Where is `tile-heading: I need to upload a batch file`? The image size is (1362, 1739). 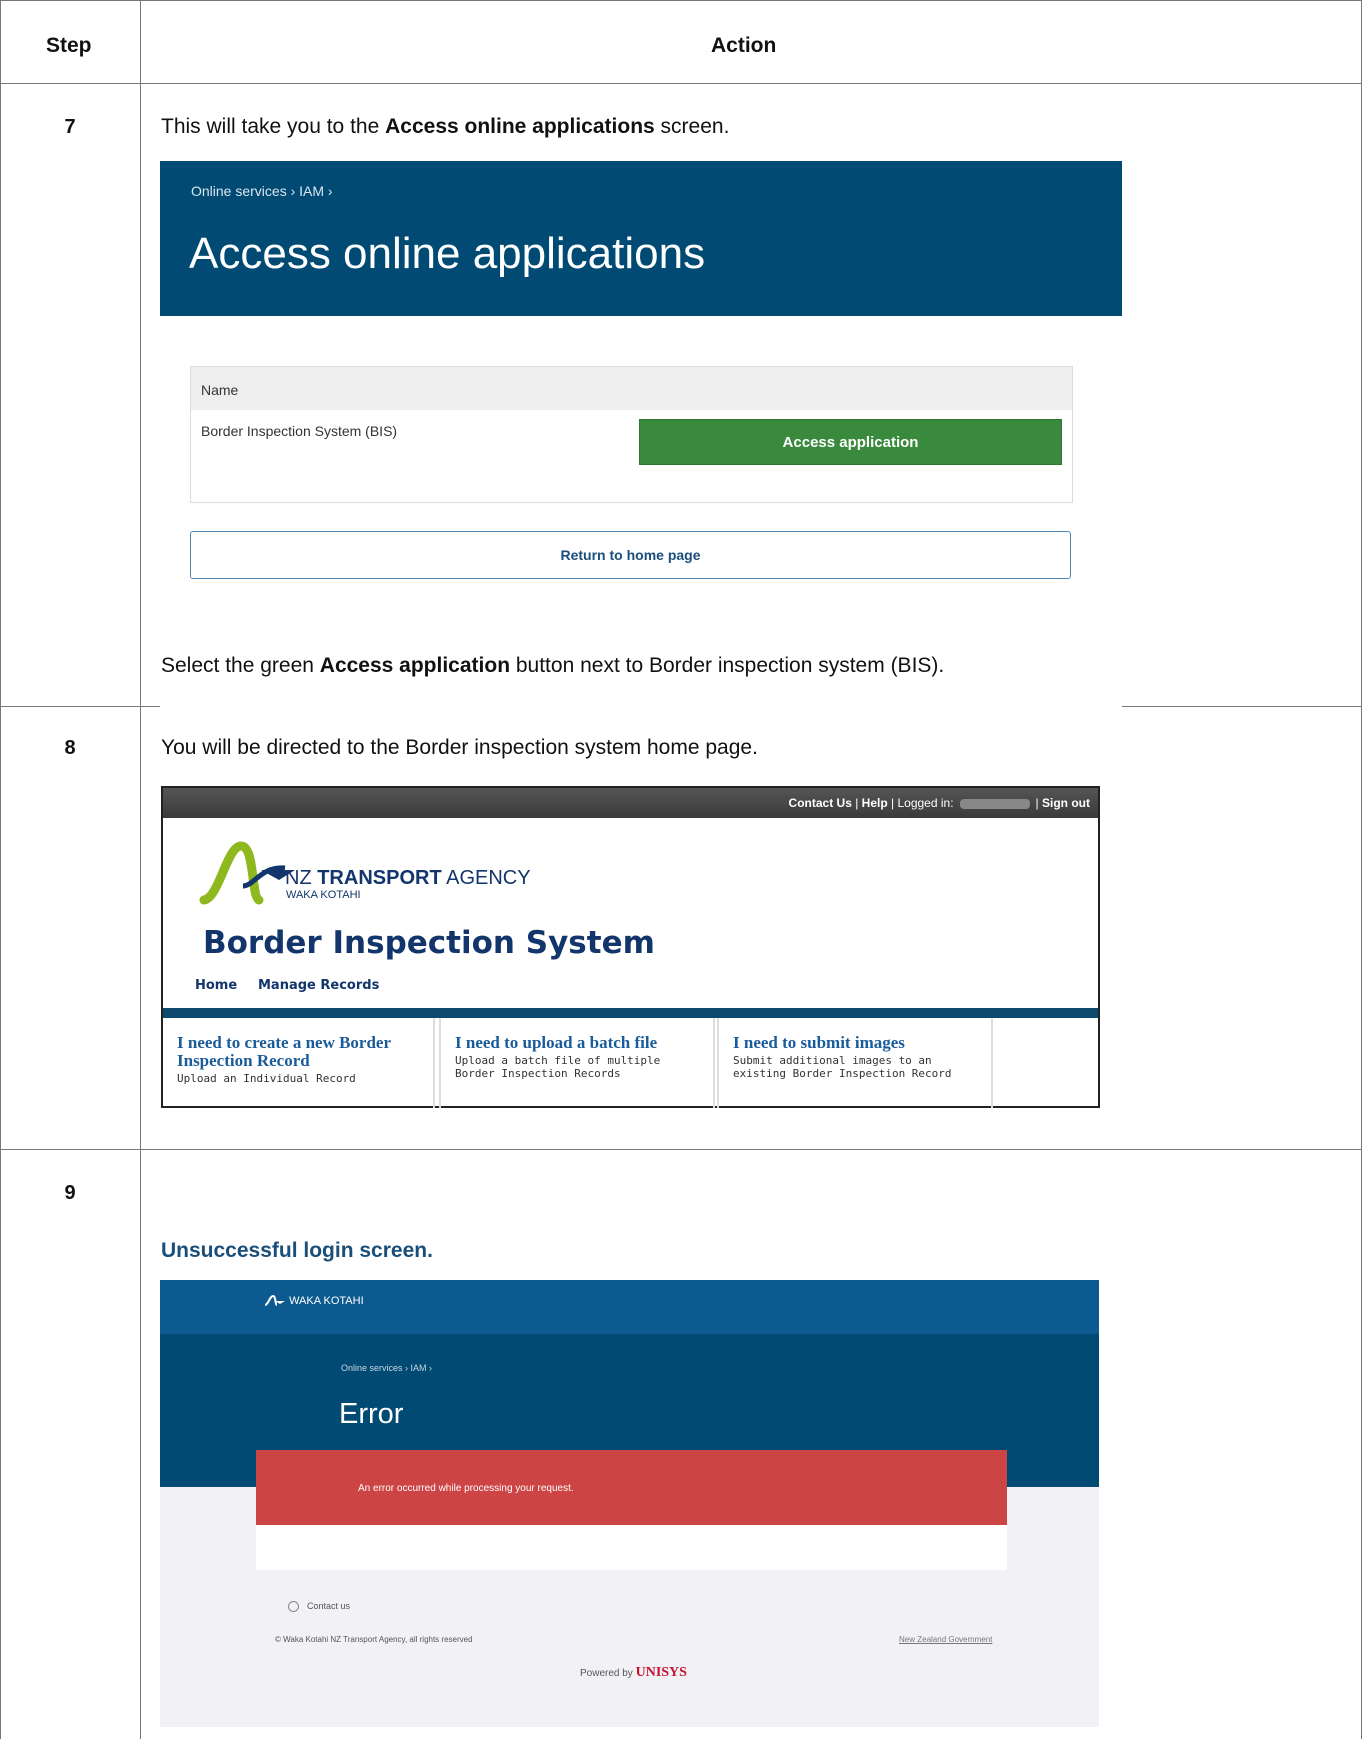
tile-heading: I need to upload a batch file is located at coordinates (556, 1042).